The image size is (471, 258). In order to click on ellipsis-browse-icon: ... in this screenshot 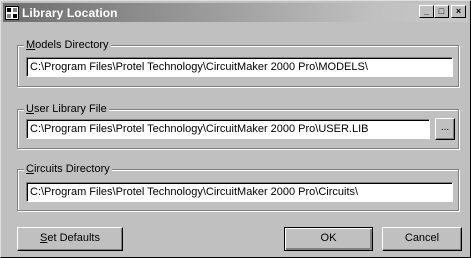, I will do `click(445, 127)`.